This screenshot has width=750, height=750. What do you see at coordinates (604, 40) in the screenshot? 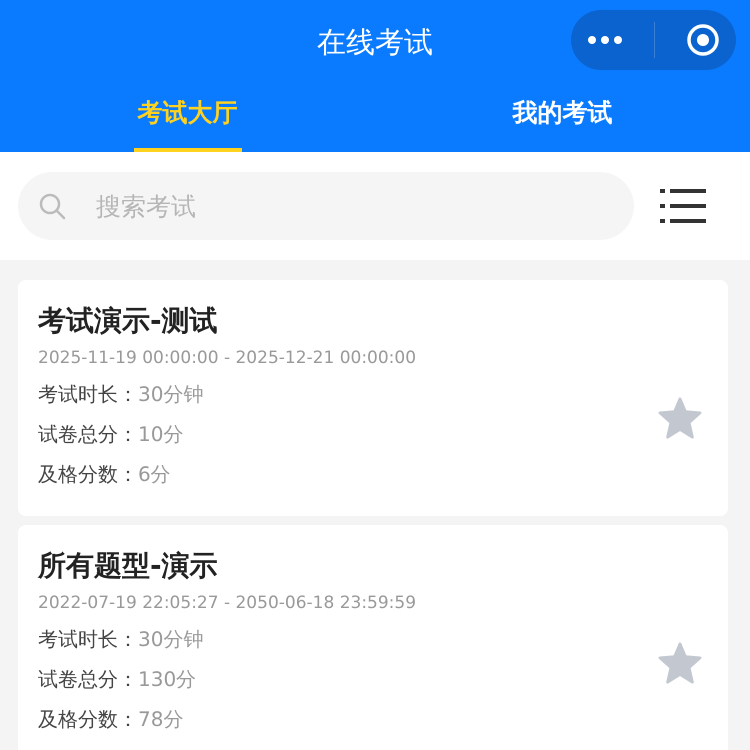
I see `more-icon` at bounding box center [604, 40].